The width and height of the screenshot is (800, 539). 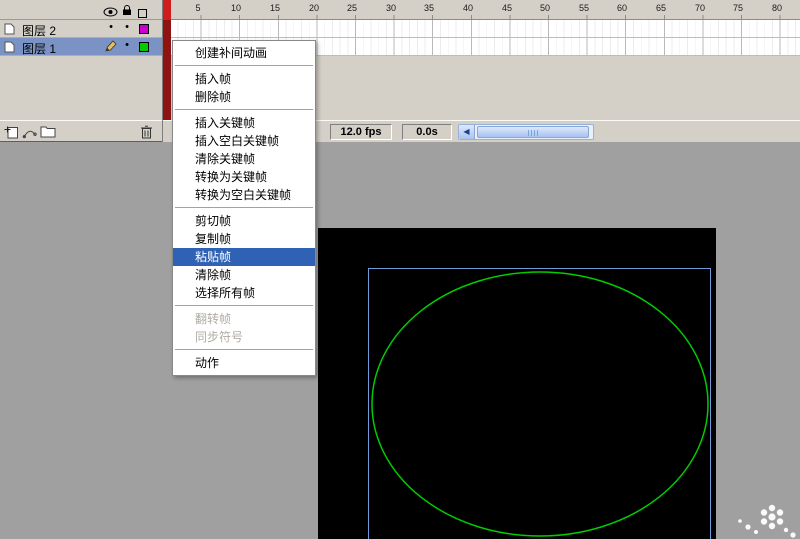 What do you see at coordinates (759, 519) in the screenshot?
I see `watermark-logo` at bounding box center [759, 519].